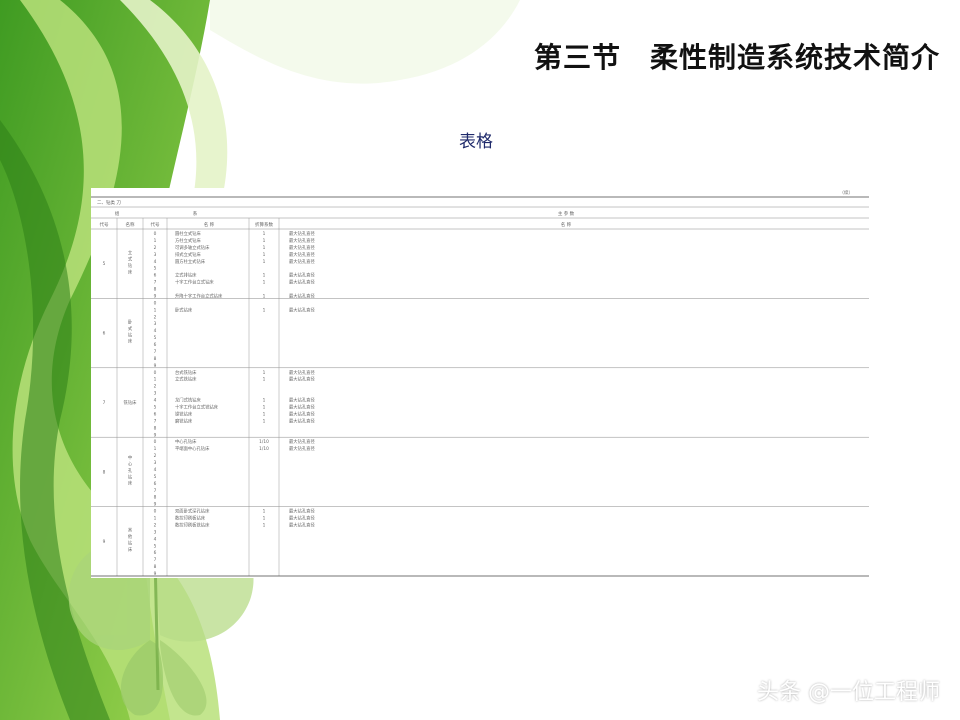  What do you see at coordinates (235, 448) in the screenshot?
I see `table-row: 1 平端面中心孔钻床 1/10 最大钻孔直径` at bounding box center [235, 448].